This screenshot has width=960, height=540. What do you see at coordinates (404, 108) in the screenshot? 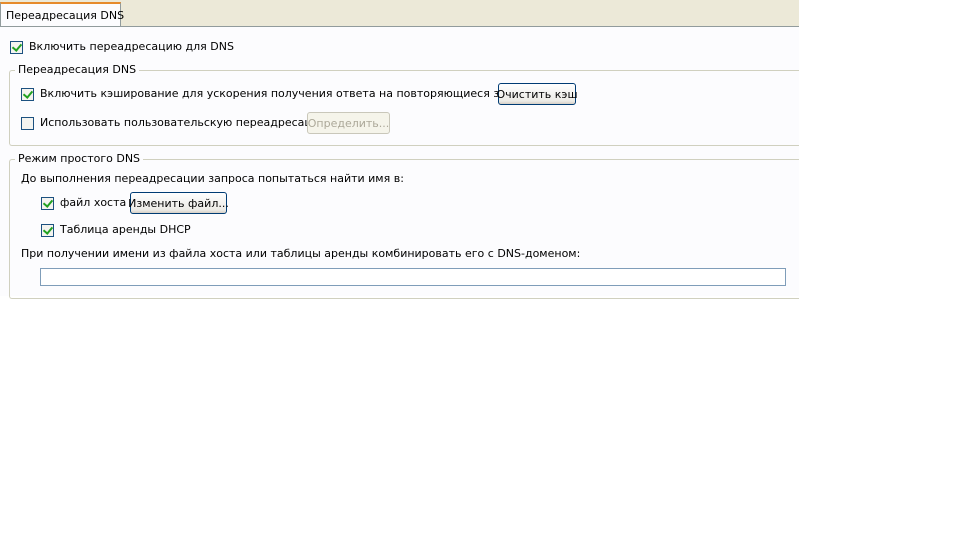
I see `dns-forwarding-group` at bounding box center [404, 108].